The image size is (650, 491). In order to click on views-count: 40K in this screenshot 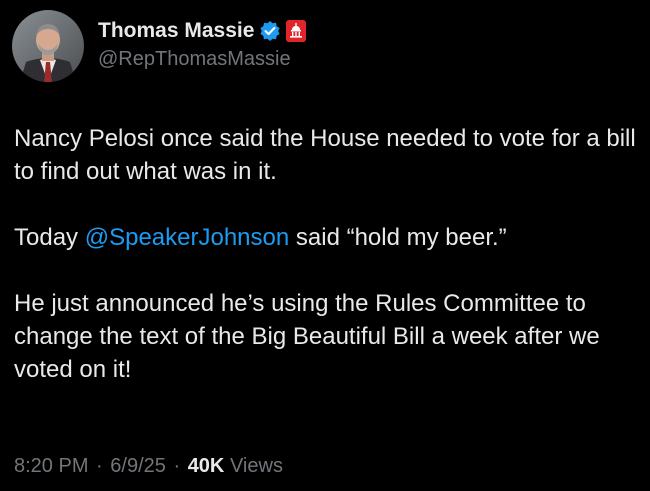, I will do `click(206, 466)`.